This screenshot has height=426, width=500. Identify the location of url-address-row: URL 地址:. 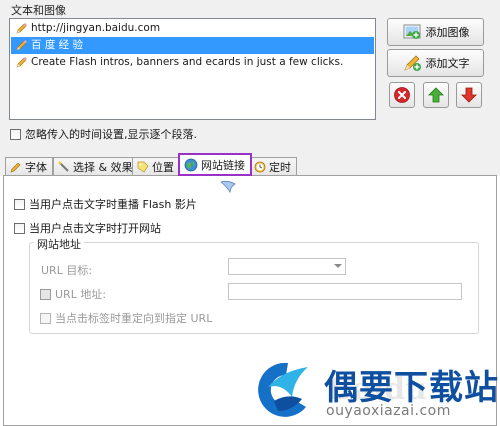
(73, 294).